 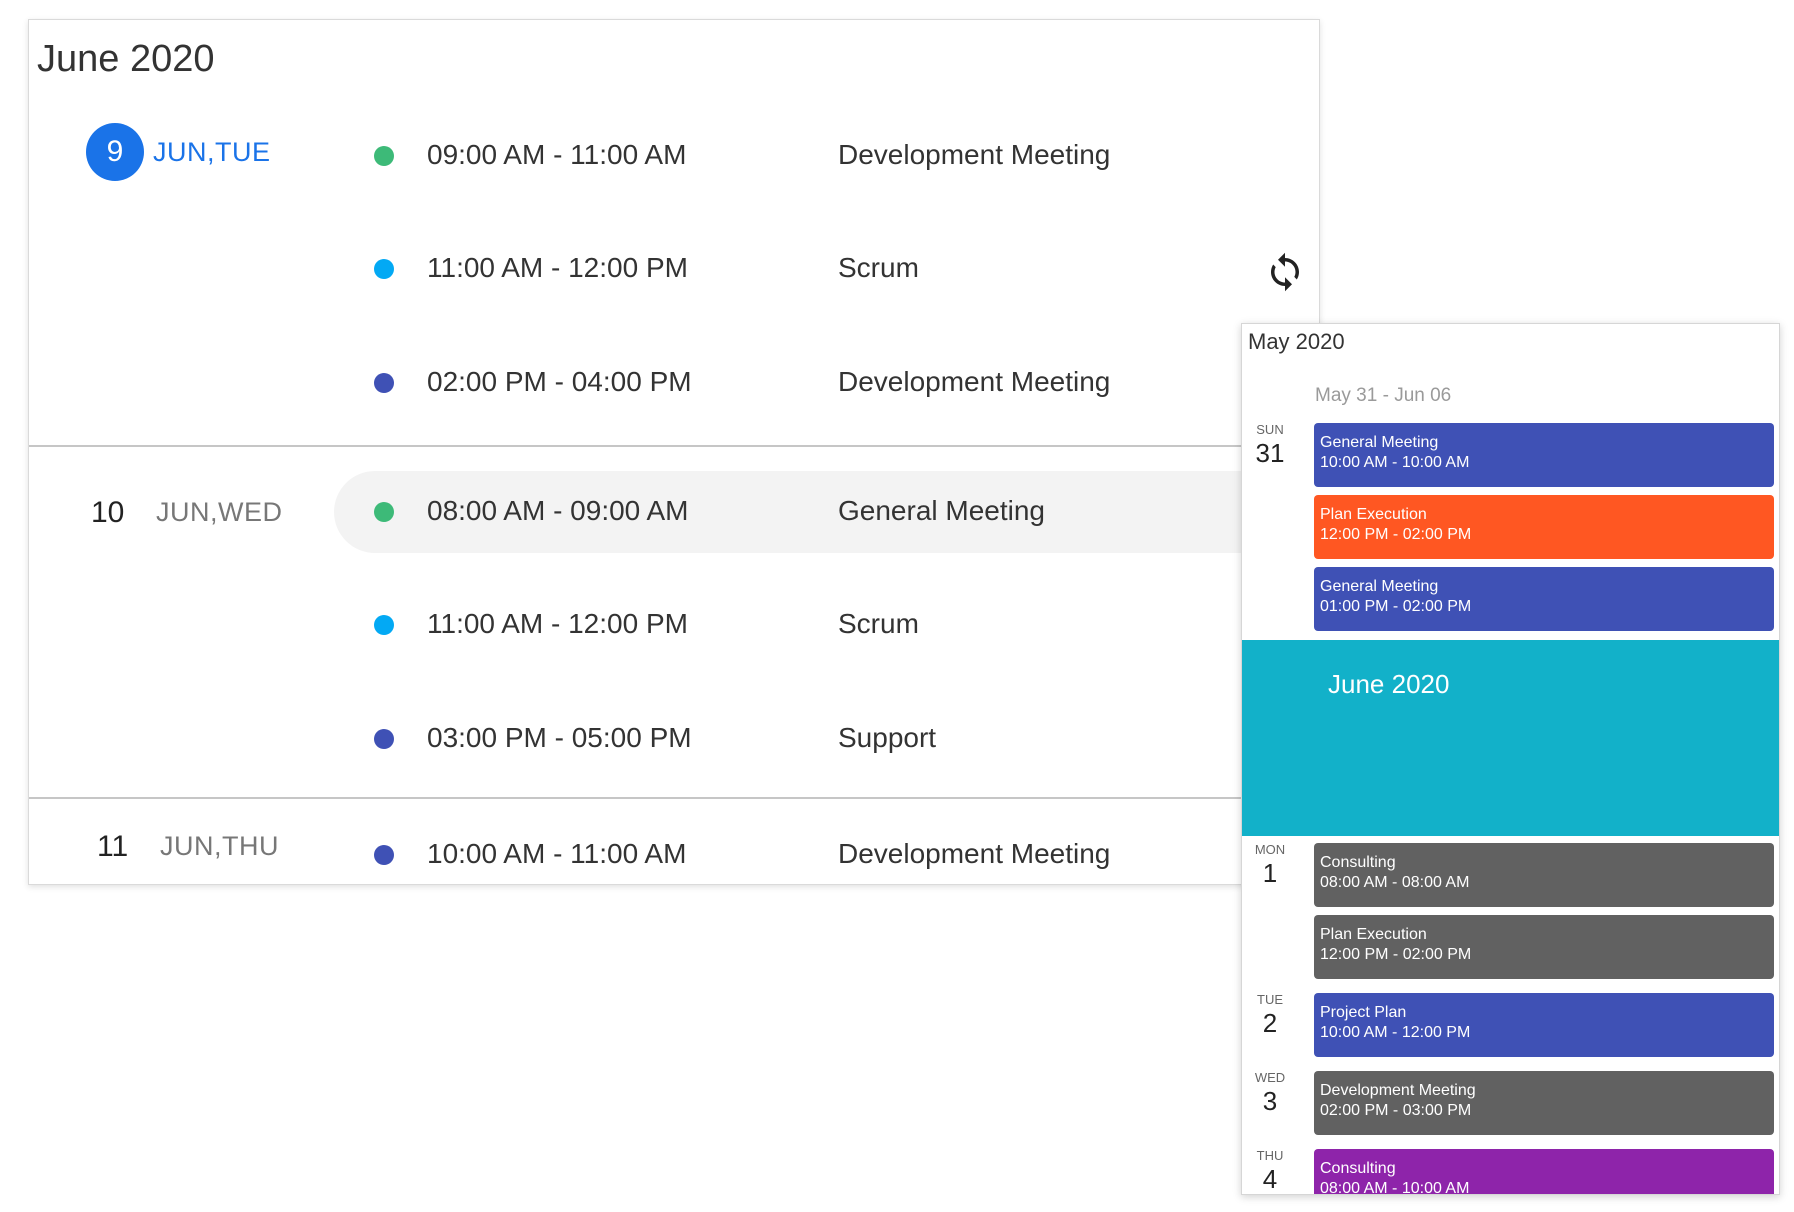 What do you see at coordinates (1544, 1025) in the screenshot?
I see `appointment: Project Plan 10:00 AM - 12:00 PM` at bounding box center [1544, 1025].